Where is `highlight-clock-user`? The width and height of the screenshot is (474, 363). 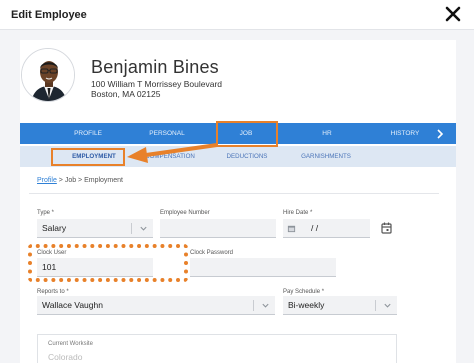
highlight-clock-user is located at coordinates (108, 263).